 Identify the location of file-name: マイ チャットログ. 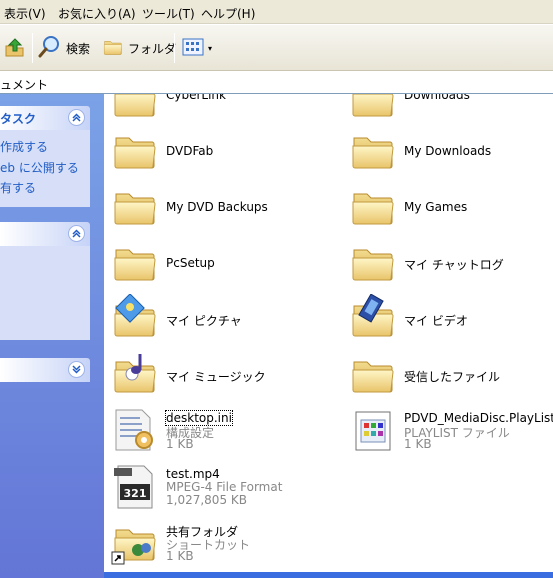
(454, 265).